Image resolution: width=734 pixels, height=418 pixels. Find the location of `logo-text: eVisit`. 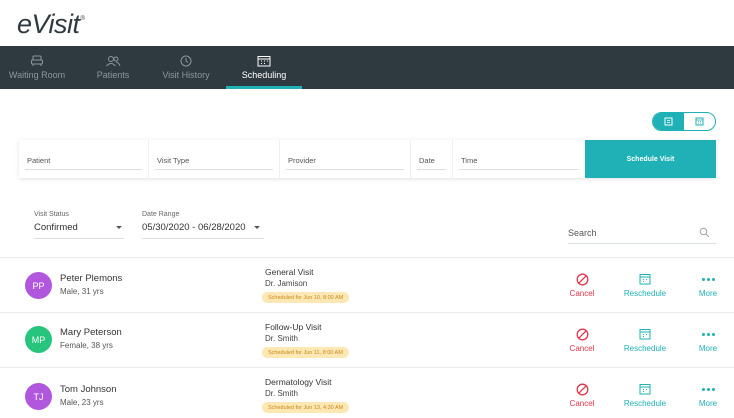

logo-text: eVisit is located at coordinates (48, 24).